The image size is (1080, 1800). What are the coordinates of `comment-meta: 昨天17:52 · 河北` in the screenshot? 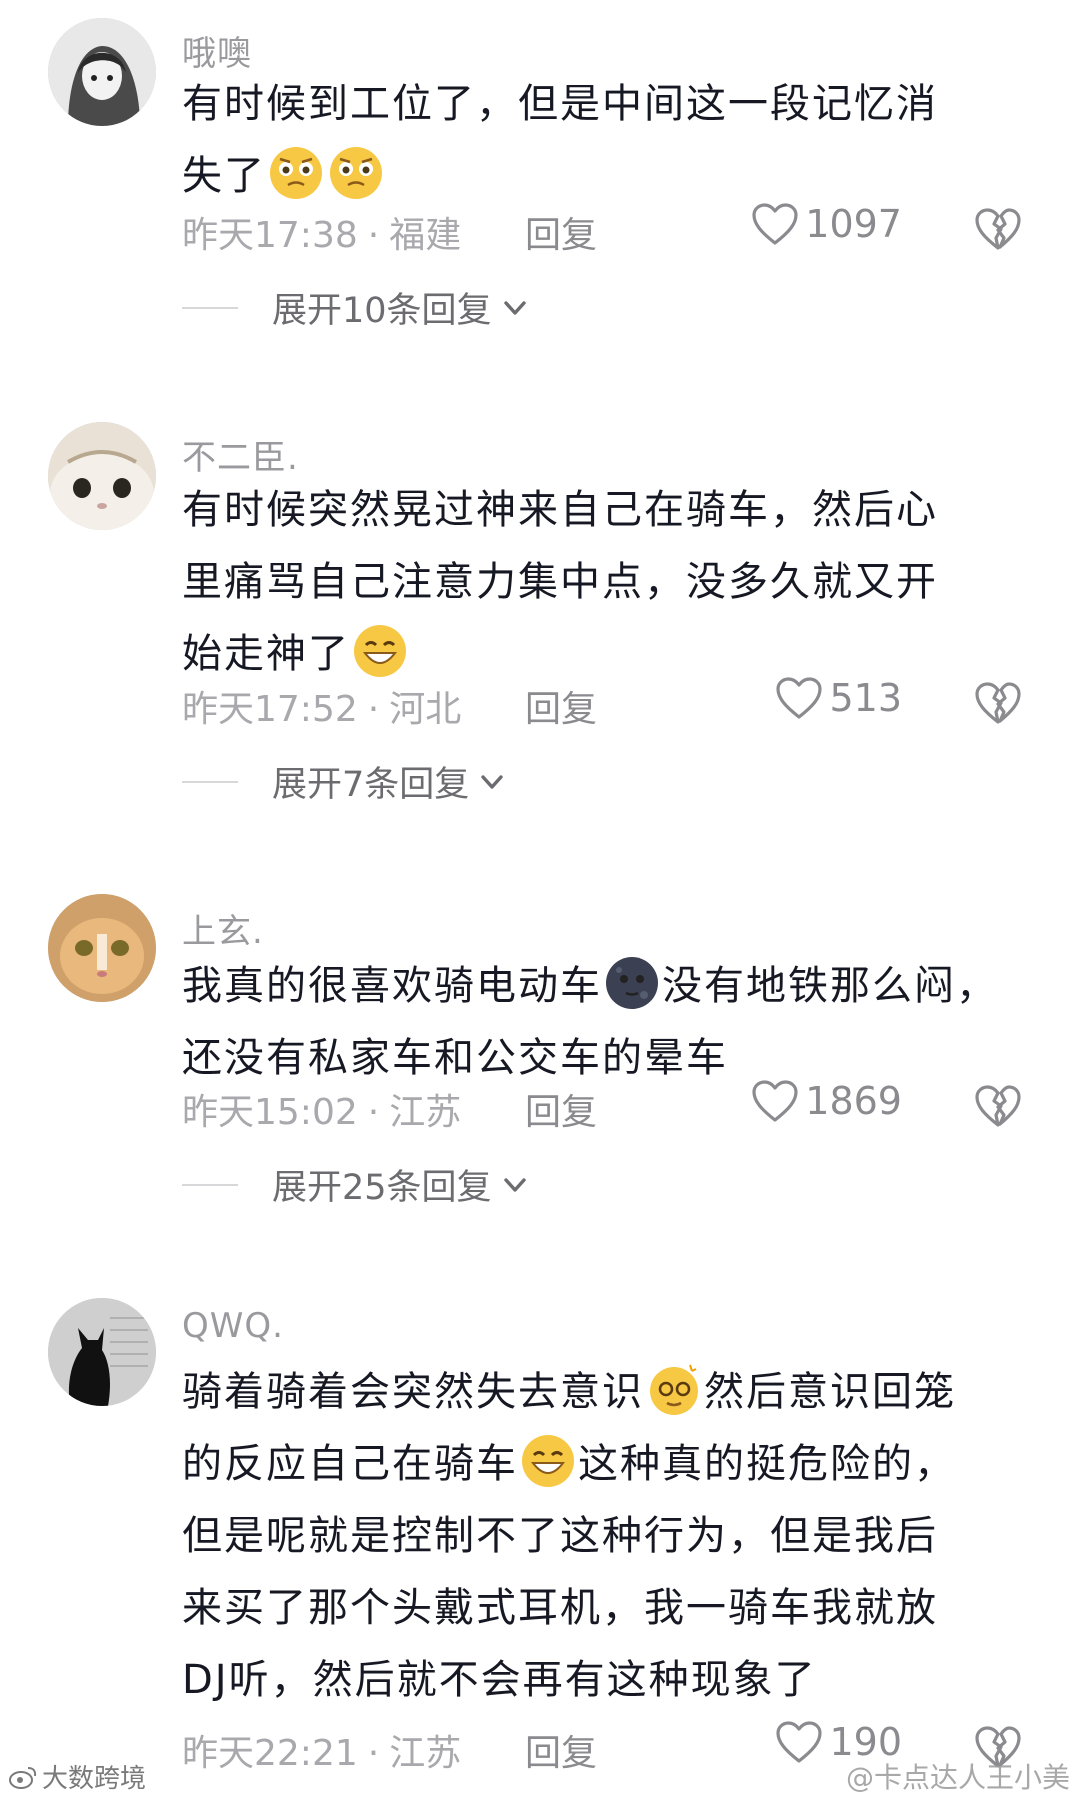 It's located at (321, 706).